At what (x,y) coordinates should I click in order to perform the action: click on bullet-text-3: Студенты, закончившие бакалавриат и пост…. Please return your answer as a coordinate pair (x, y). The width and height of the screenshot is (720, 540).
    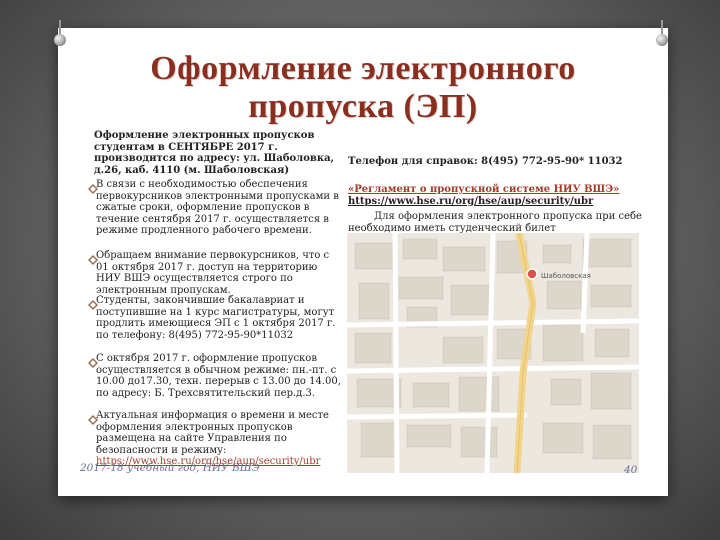
    Looking at the image, I should click on (216, 318).